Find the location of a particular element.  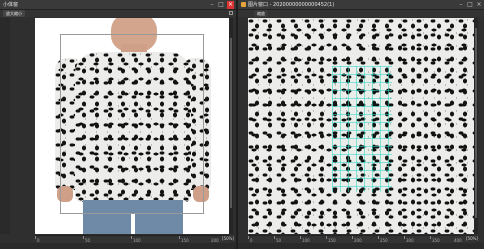

settings-icon is located at coordinates (231, 13).